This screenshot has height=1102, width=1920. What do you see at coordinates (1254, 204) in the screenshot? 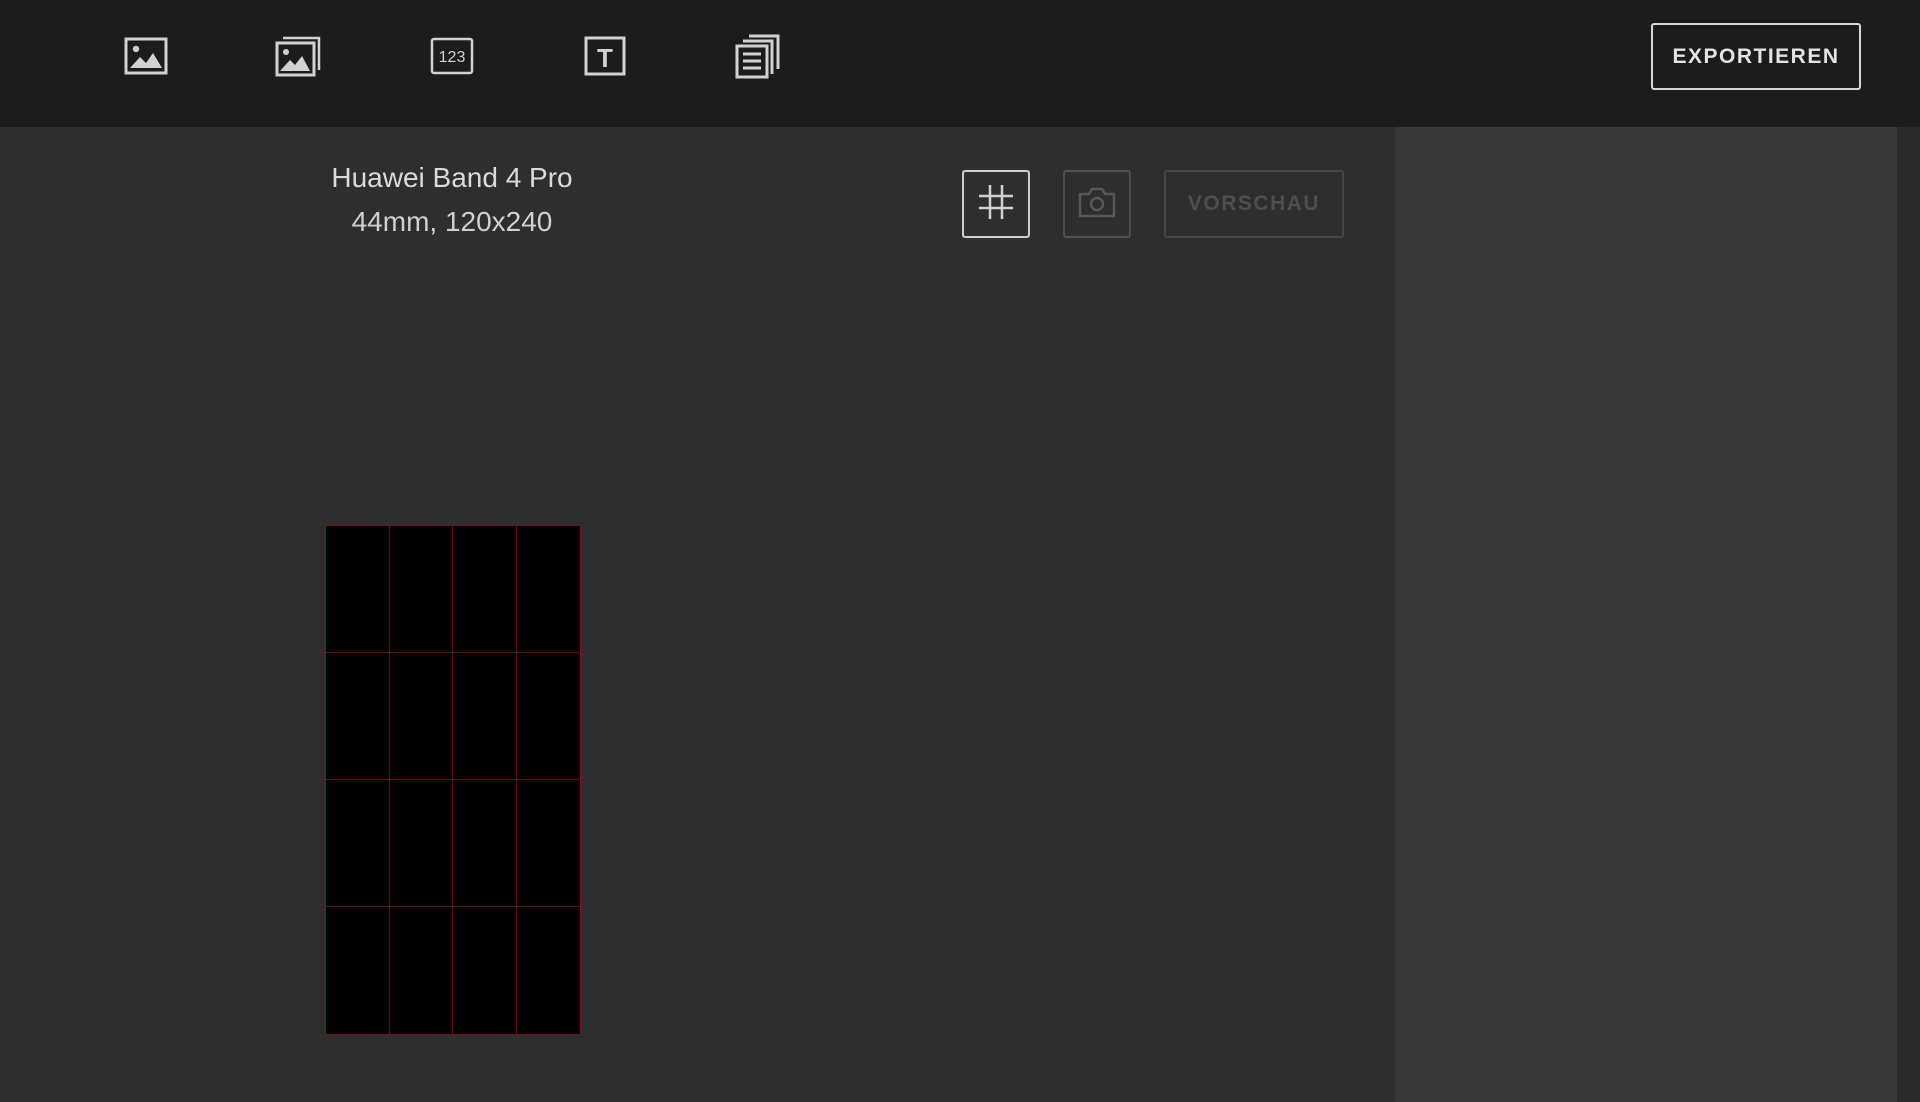
I see `preview-button: VORSCHAU` at bounding box center [1254, 204].